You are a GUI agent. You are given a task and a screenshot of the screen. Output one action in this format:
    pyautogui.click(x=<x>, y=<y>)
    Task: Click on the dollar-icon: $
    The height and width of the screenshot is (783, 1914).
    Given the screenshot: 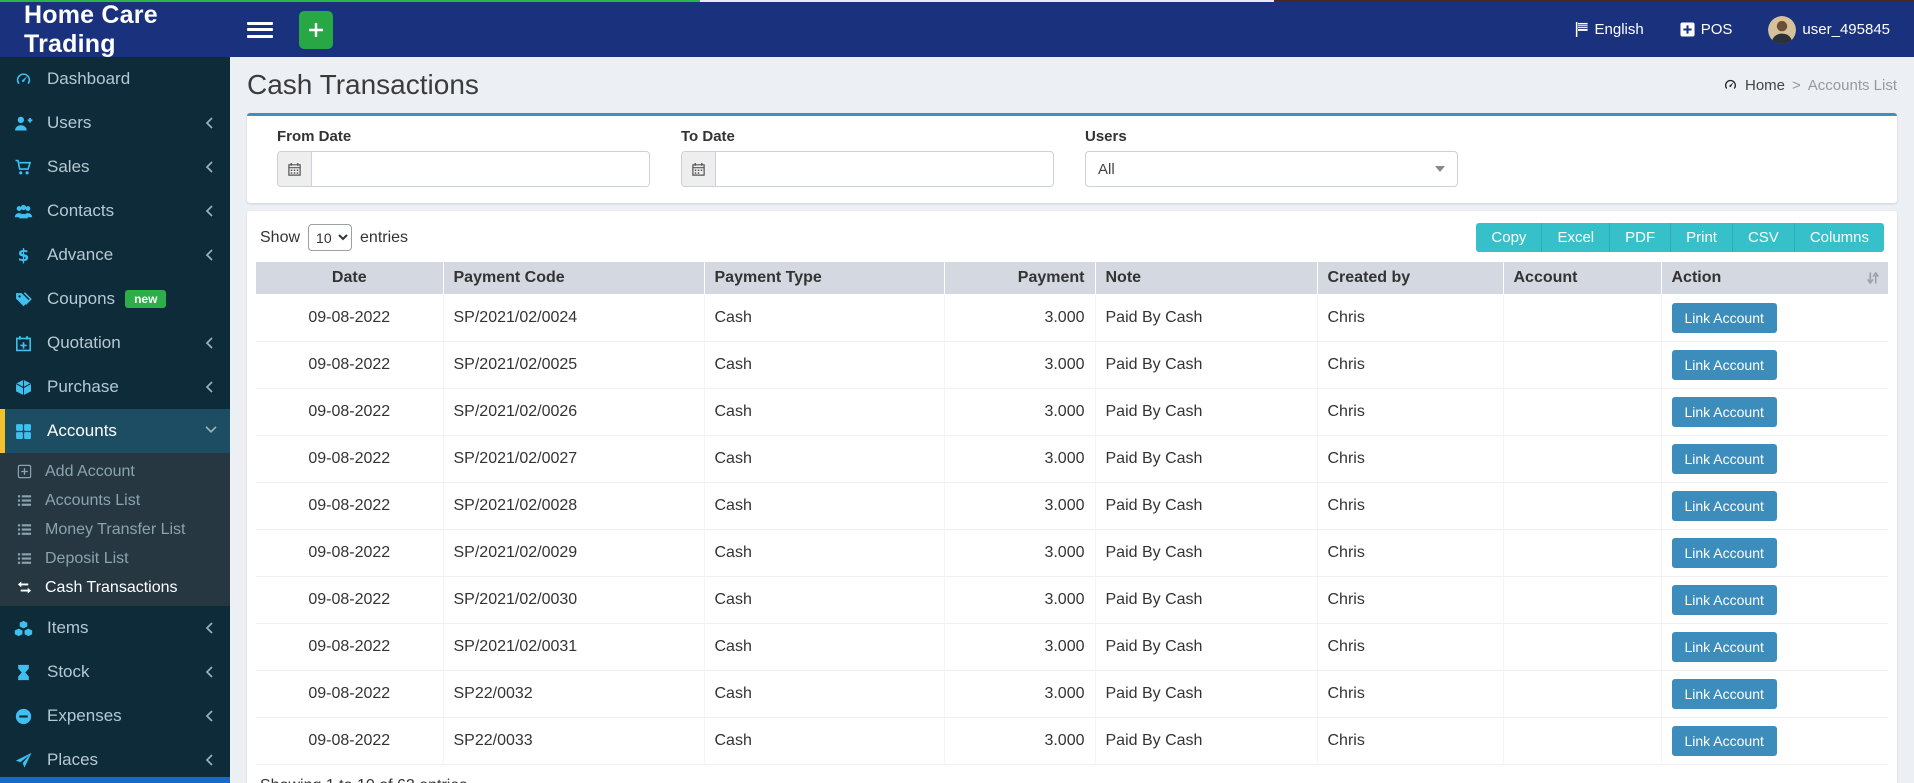 What is the action you would take?
    pyautogui.click(x=24, y=255)
    